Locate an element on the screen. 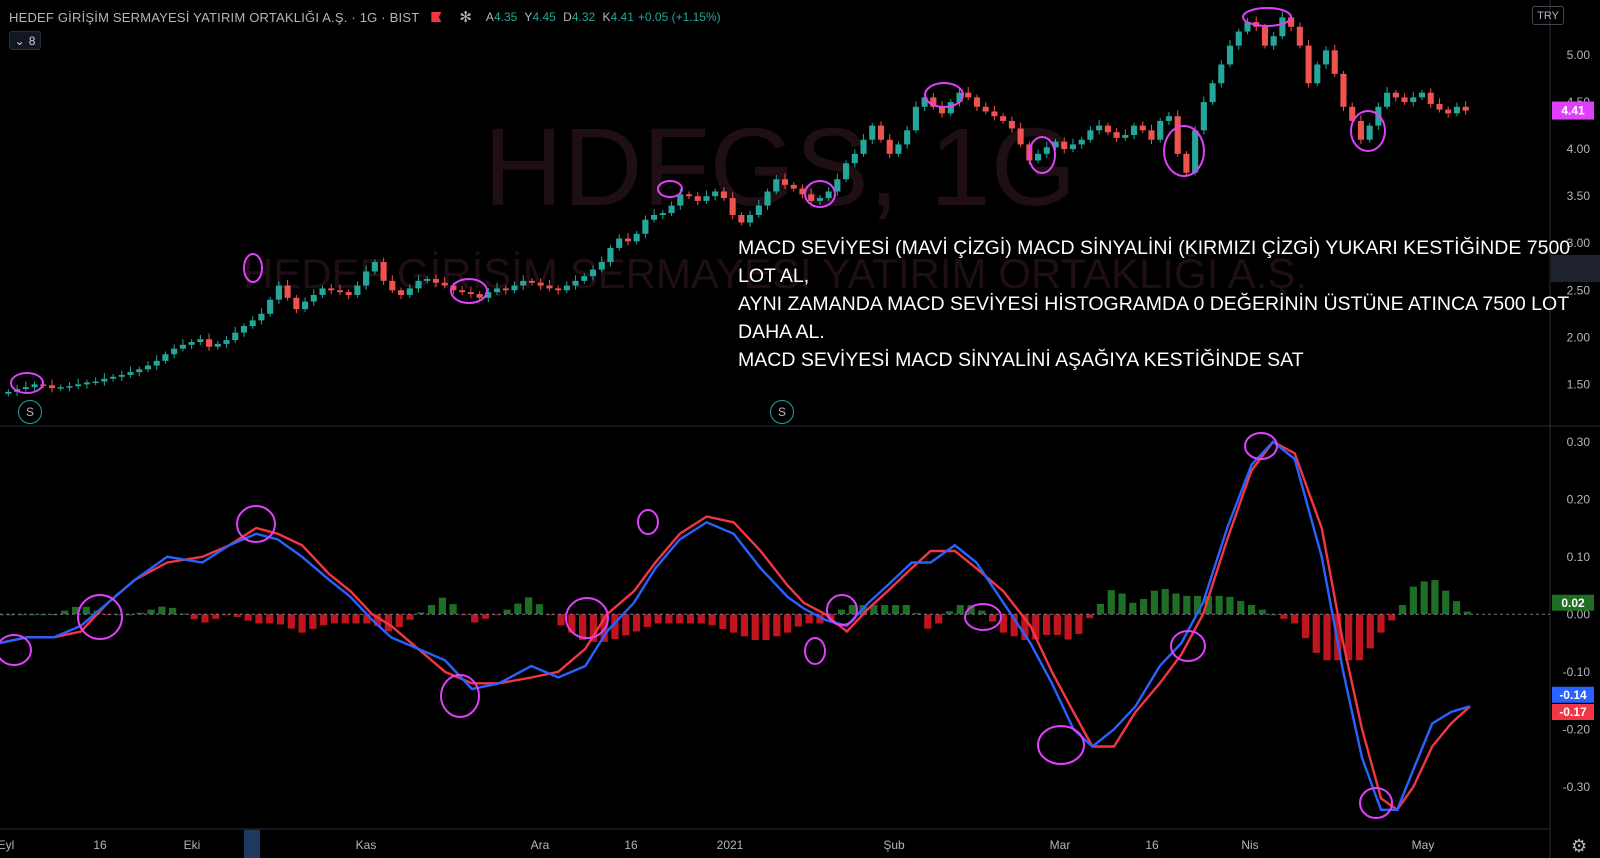 This screenshot has height=858, width=1600. time-axis: Eyl 16 Eki Kas Ara 16 2021 Şub Mar 16 Nis May is located at coordinates (717, 845).